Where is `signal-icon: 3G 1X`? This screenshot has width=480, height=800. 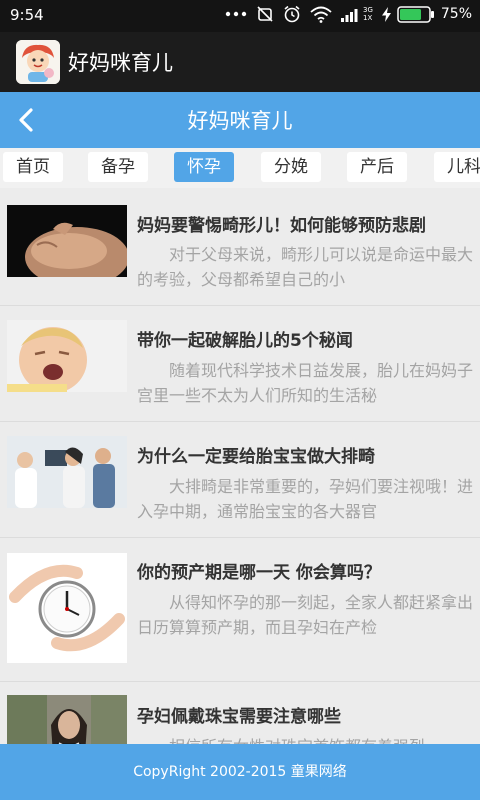 signal-icon: 3G 1X is located at coordinates (356, 14).